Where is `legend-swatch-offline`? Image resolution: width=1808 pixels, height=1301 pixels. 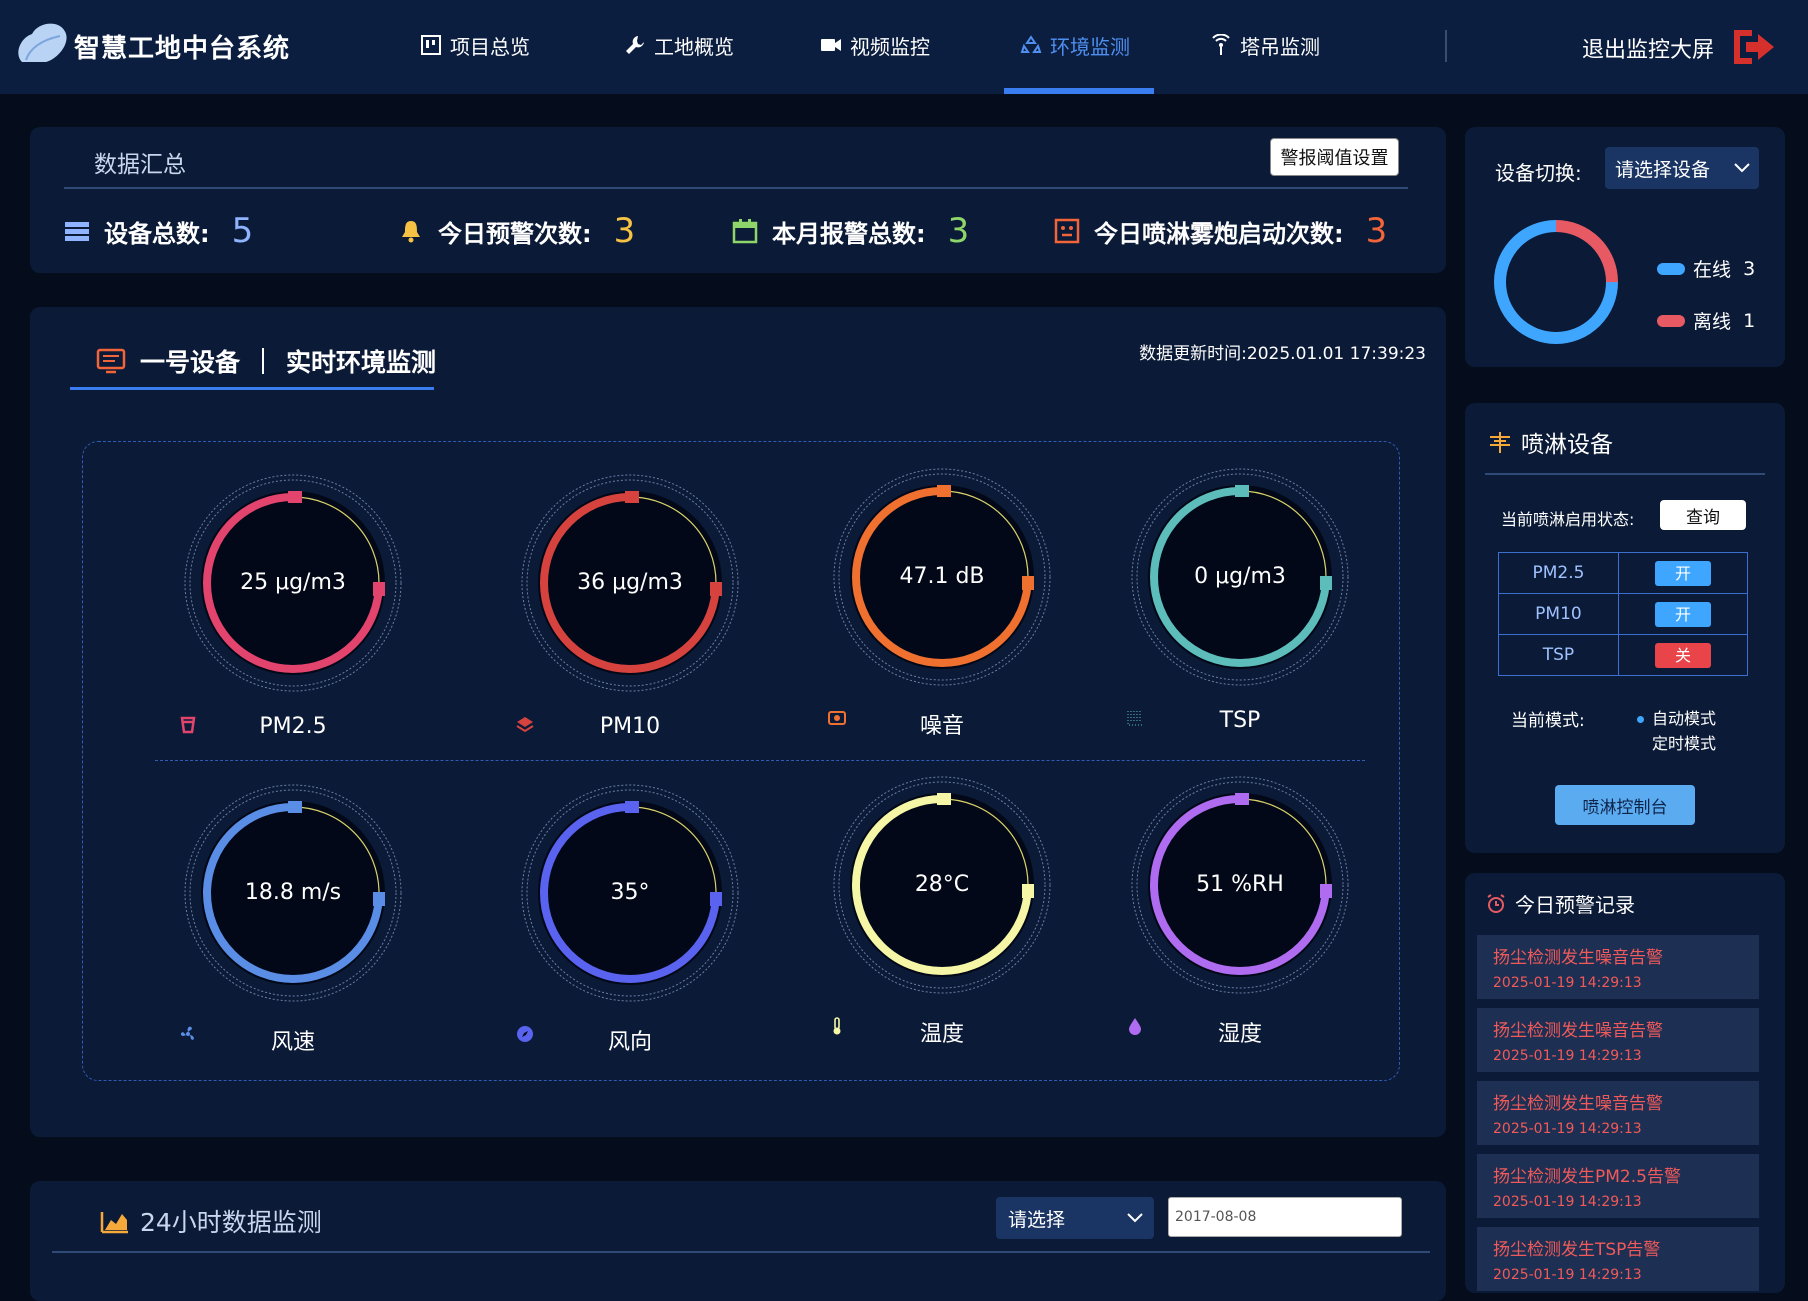
legend-swatch-offline is located at coordinates (1671, 320).